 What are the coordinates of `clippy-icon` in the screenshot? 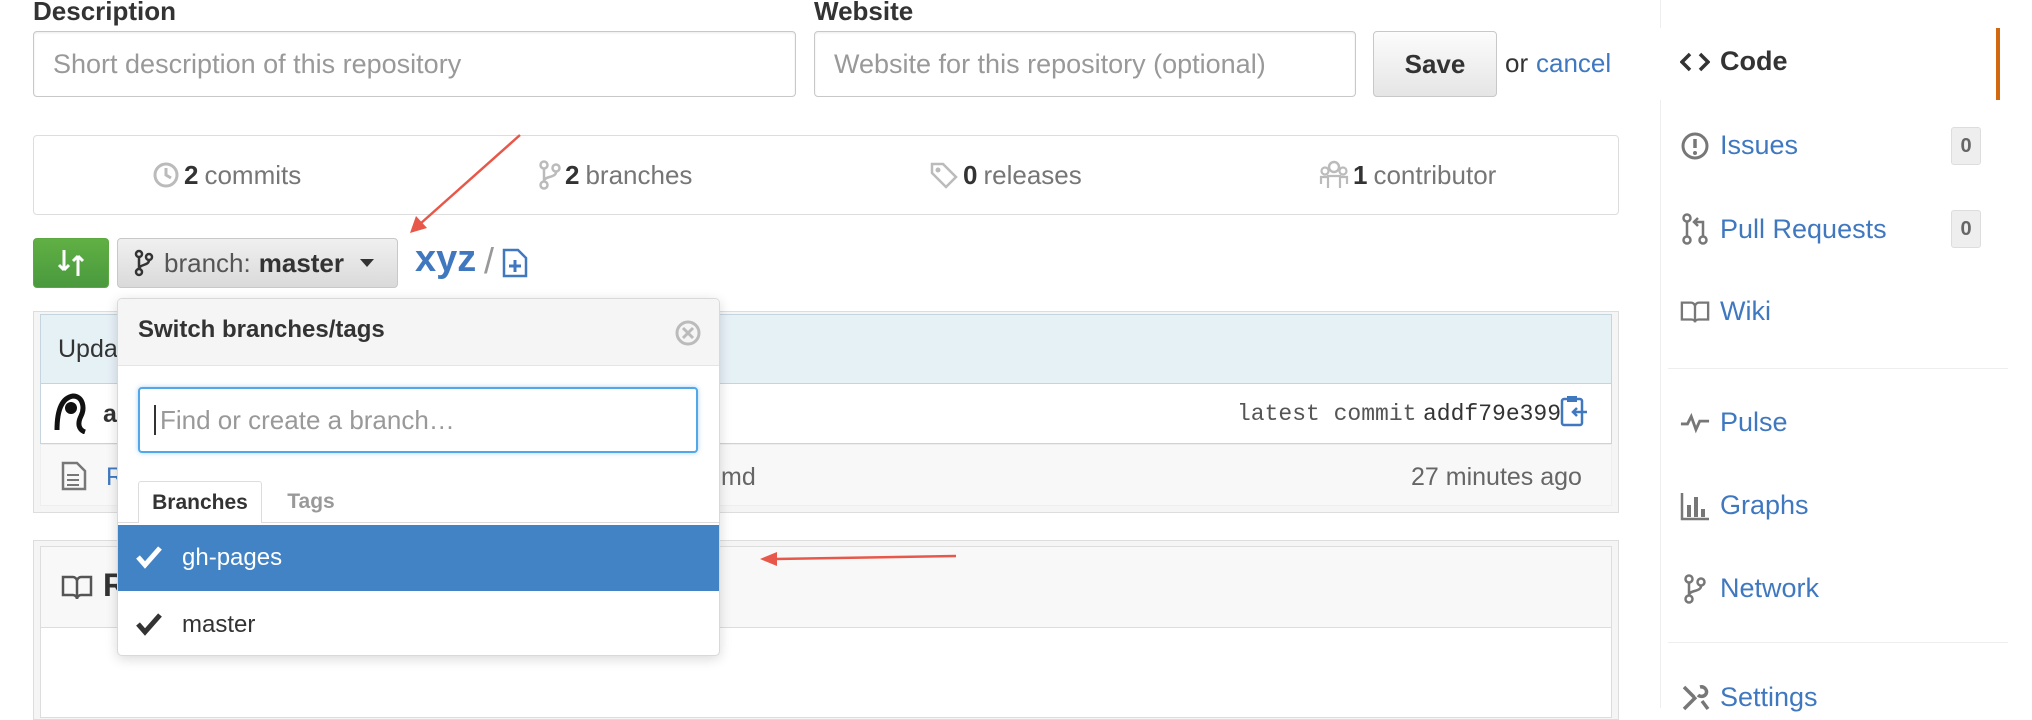 It's located at (1573, 411).